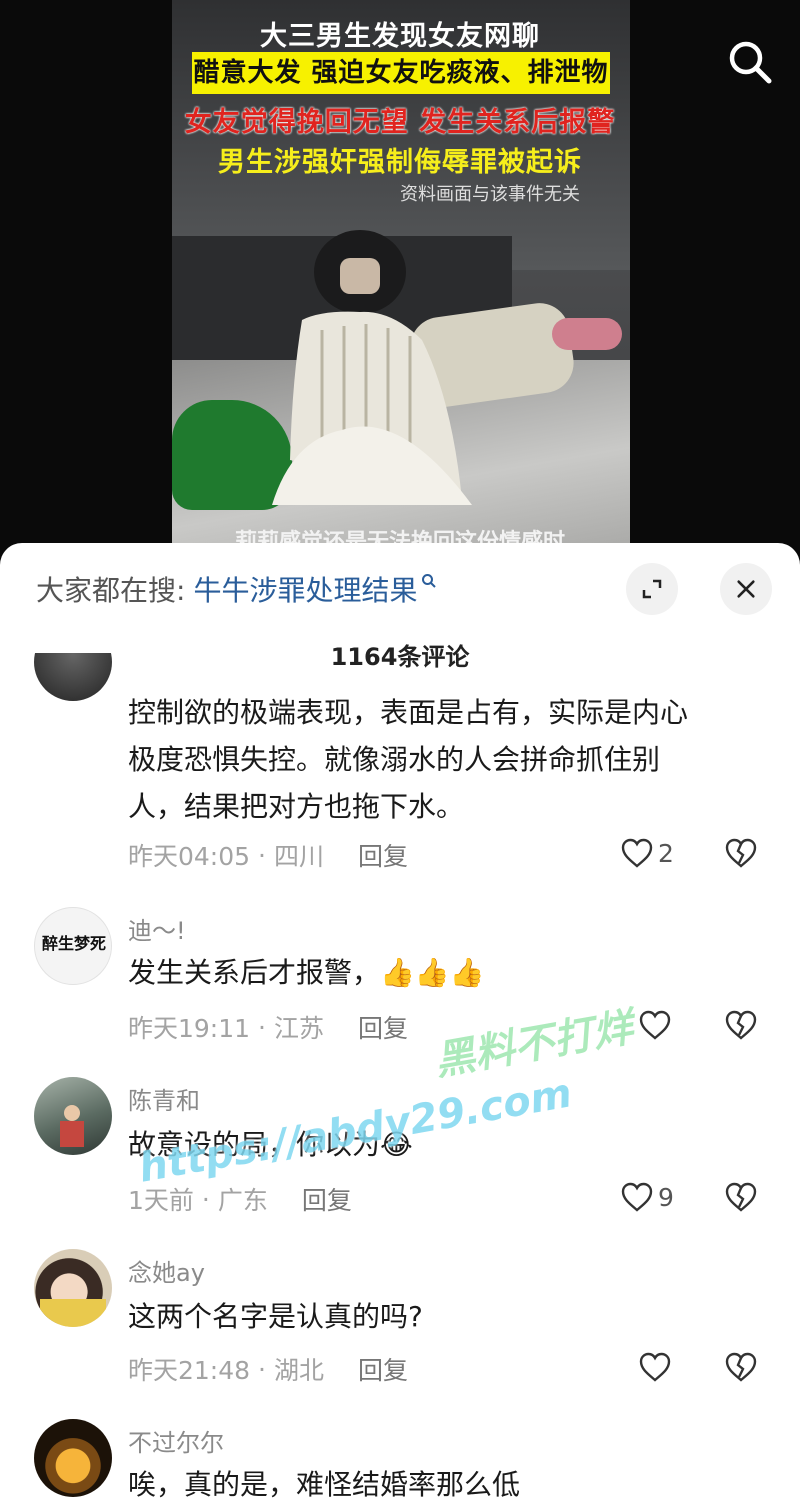 This screenshot has width=800, height=1508. Describe the element at coordinates (299, 1028) in the screenshot. I see `comment-location: 江苏` at that location.